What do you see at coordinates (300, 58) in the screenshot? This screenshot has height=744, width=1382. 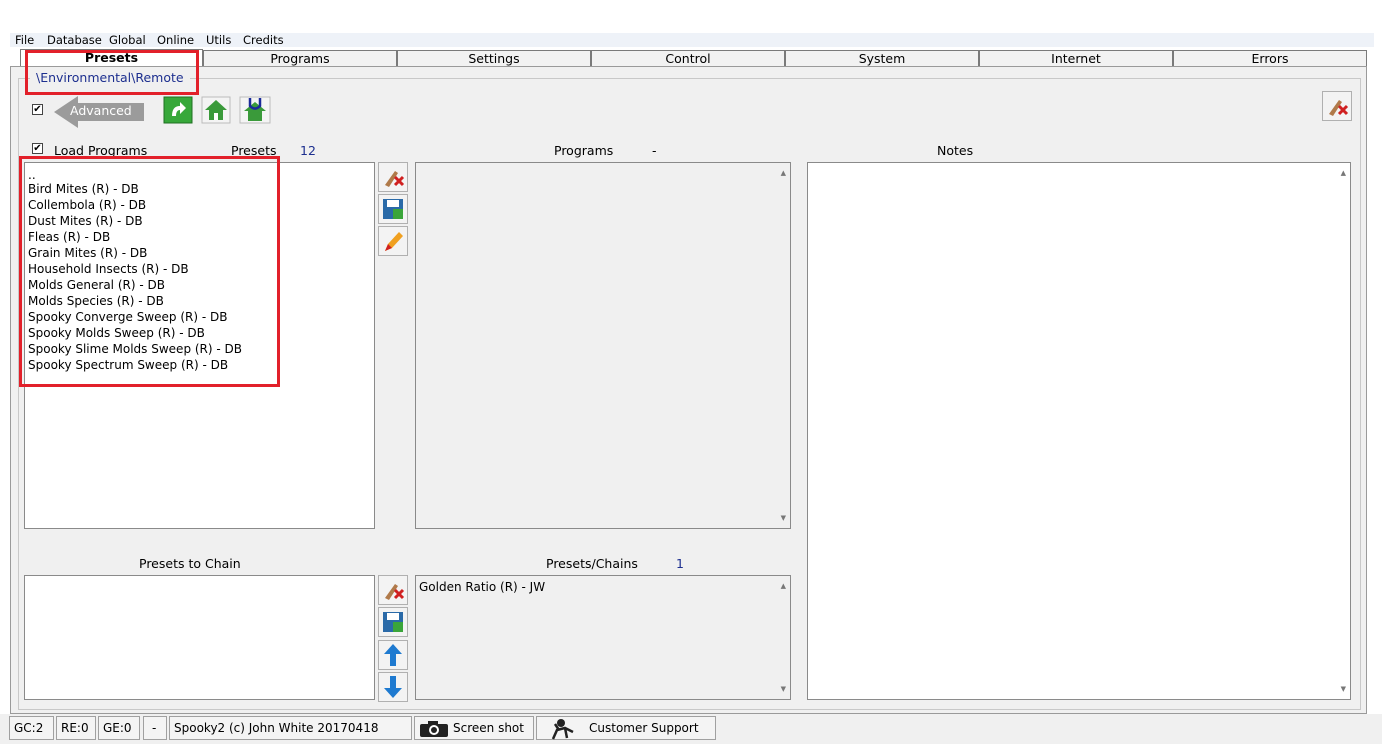 I see `tab-programs: Programs` at bounding box center [300, 58].